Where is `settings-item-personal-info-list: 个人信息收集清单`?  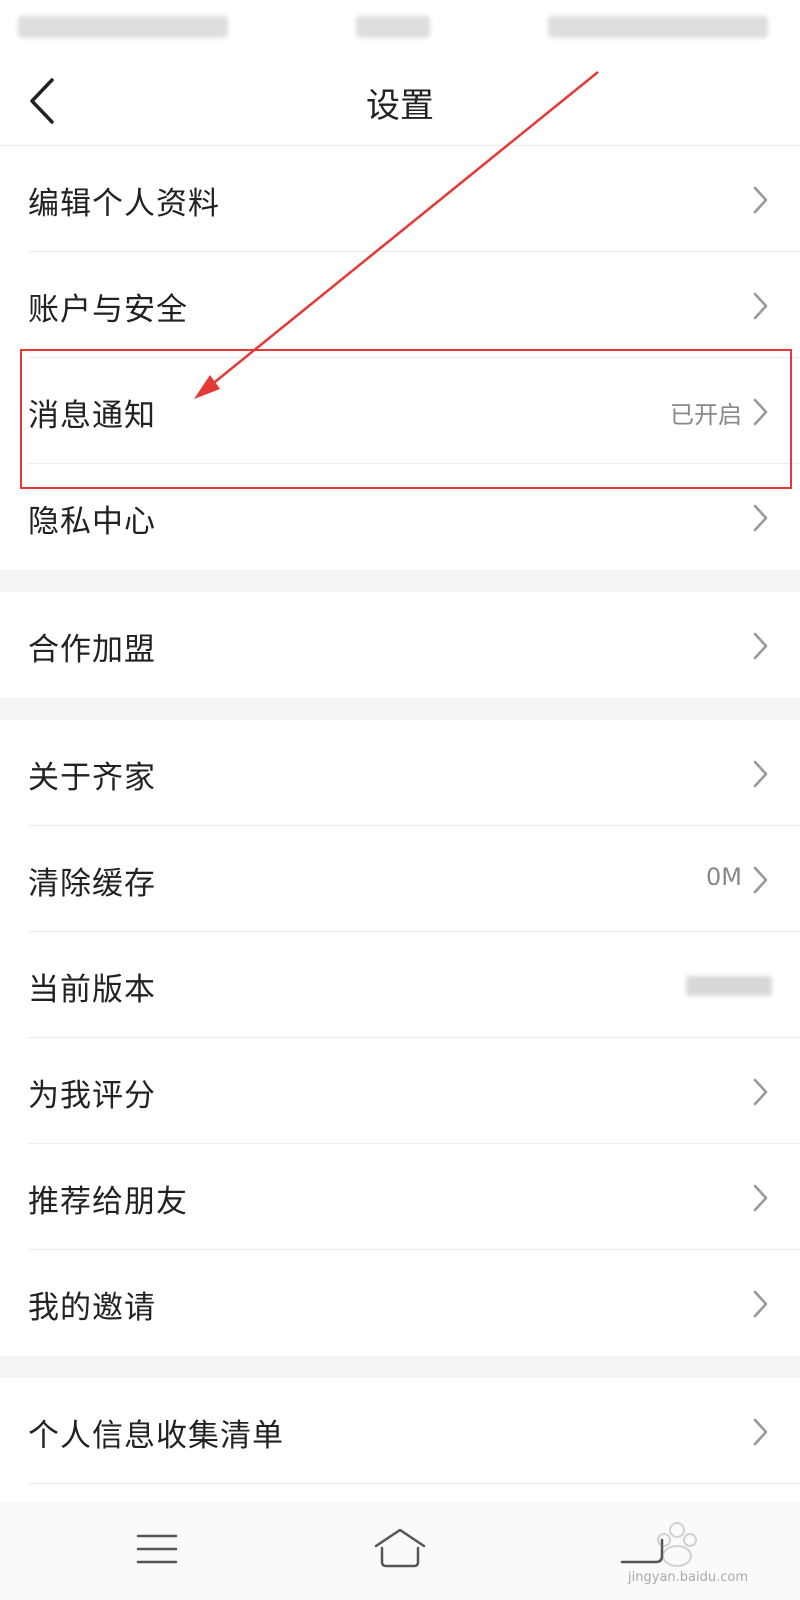
settings-item-personal-info-list: 个人信息收集清单 is located at coordinates (400, 1431).